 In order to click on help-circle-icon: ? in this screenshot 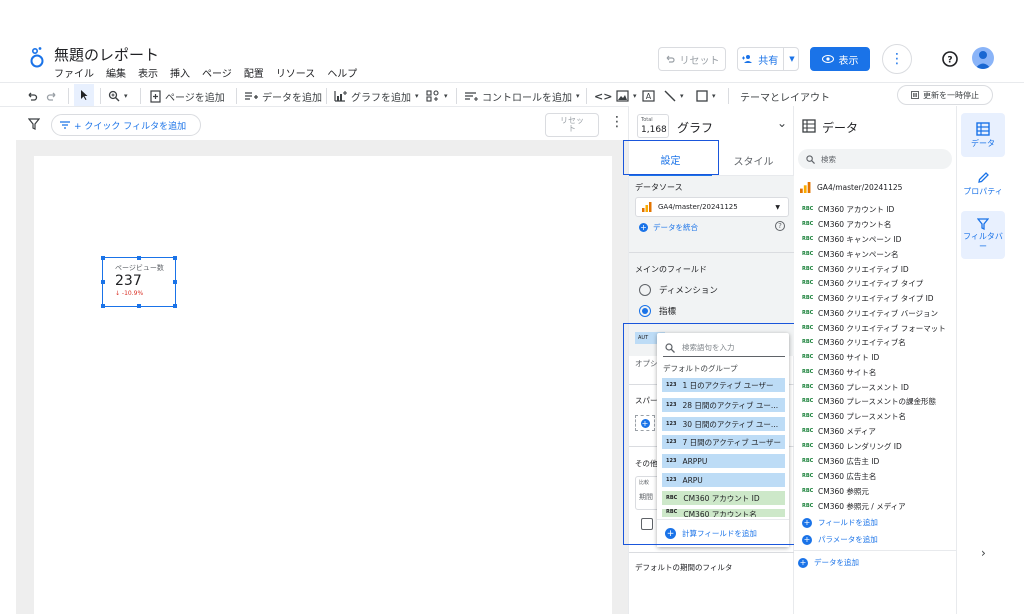, I will do `click(780, 226)`.